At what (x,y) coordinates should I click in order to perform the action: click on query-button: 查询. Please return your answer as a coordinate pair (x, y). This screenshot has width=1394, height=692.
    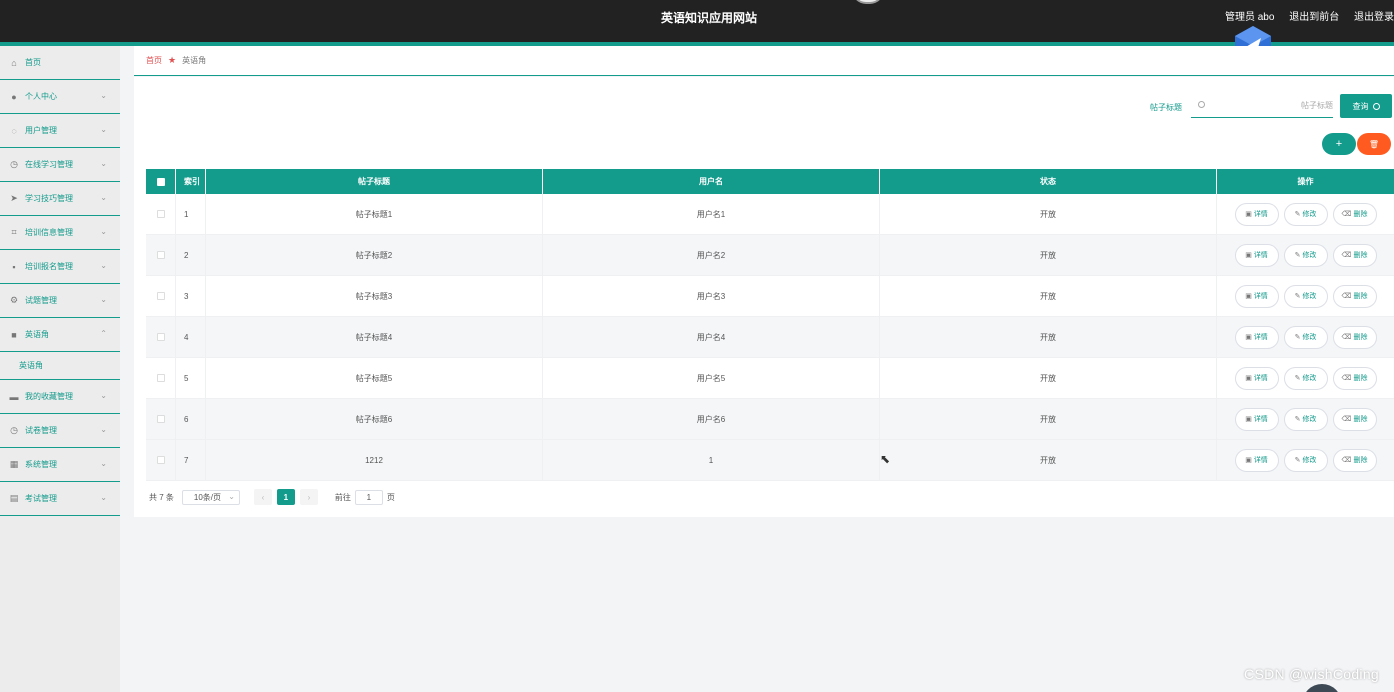
    Looking at the image, I should click on (1366, 106).